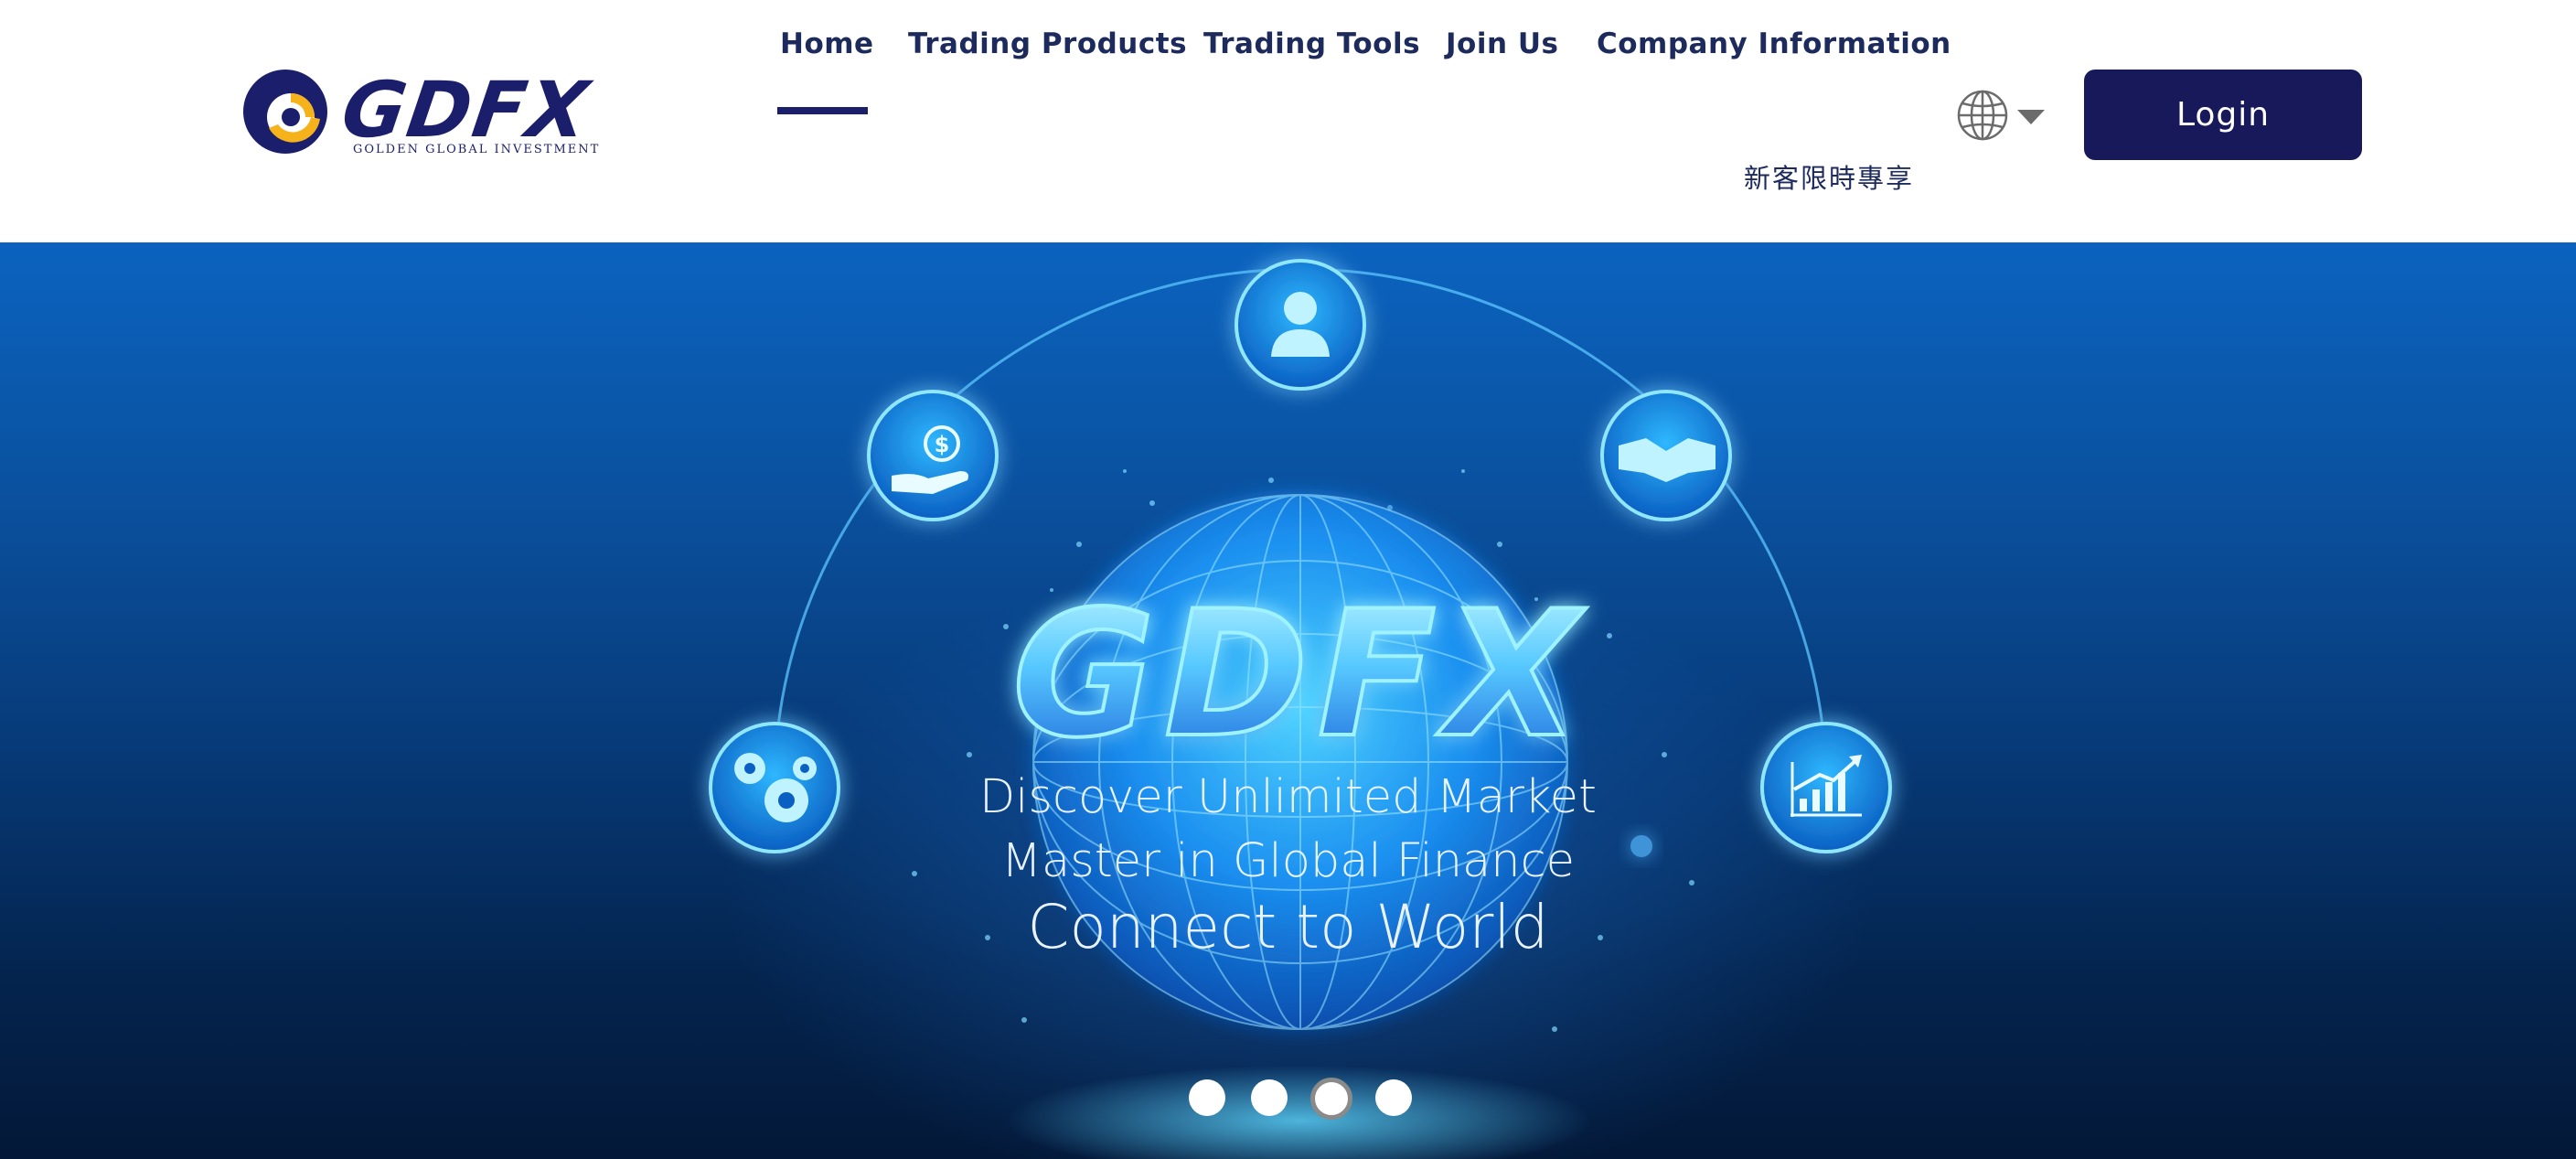 The height and width of the screenshot is (1159, 2576). What do you see at coordinates (1331, 1099) in the screenshot?
I see `carousel-dot-3-active` at bounding box center [1331, 1099].